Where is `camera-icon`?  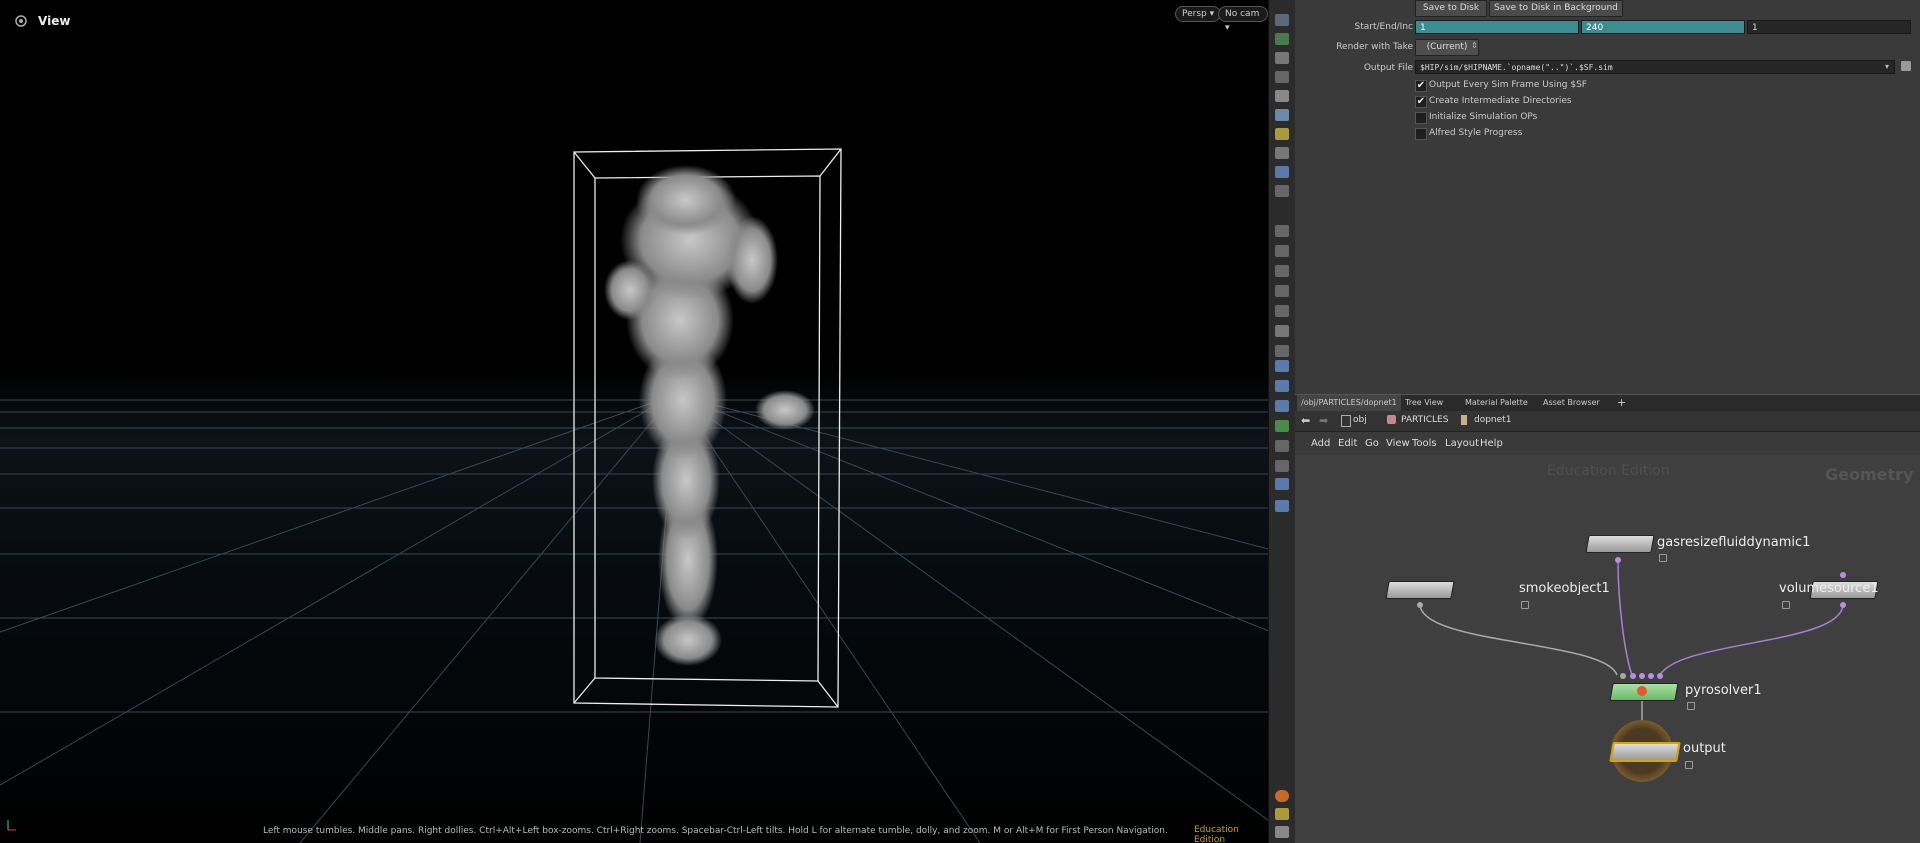
camera-icon is located at coordinates (1282, 96).